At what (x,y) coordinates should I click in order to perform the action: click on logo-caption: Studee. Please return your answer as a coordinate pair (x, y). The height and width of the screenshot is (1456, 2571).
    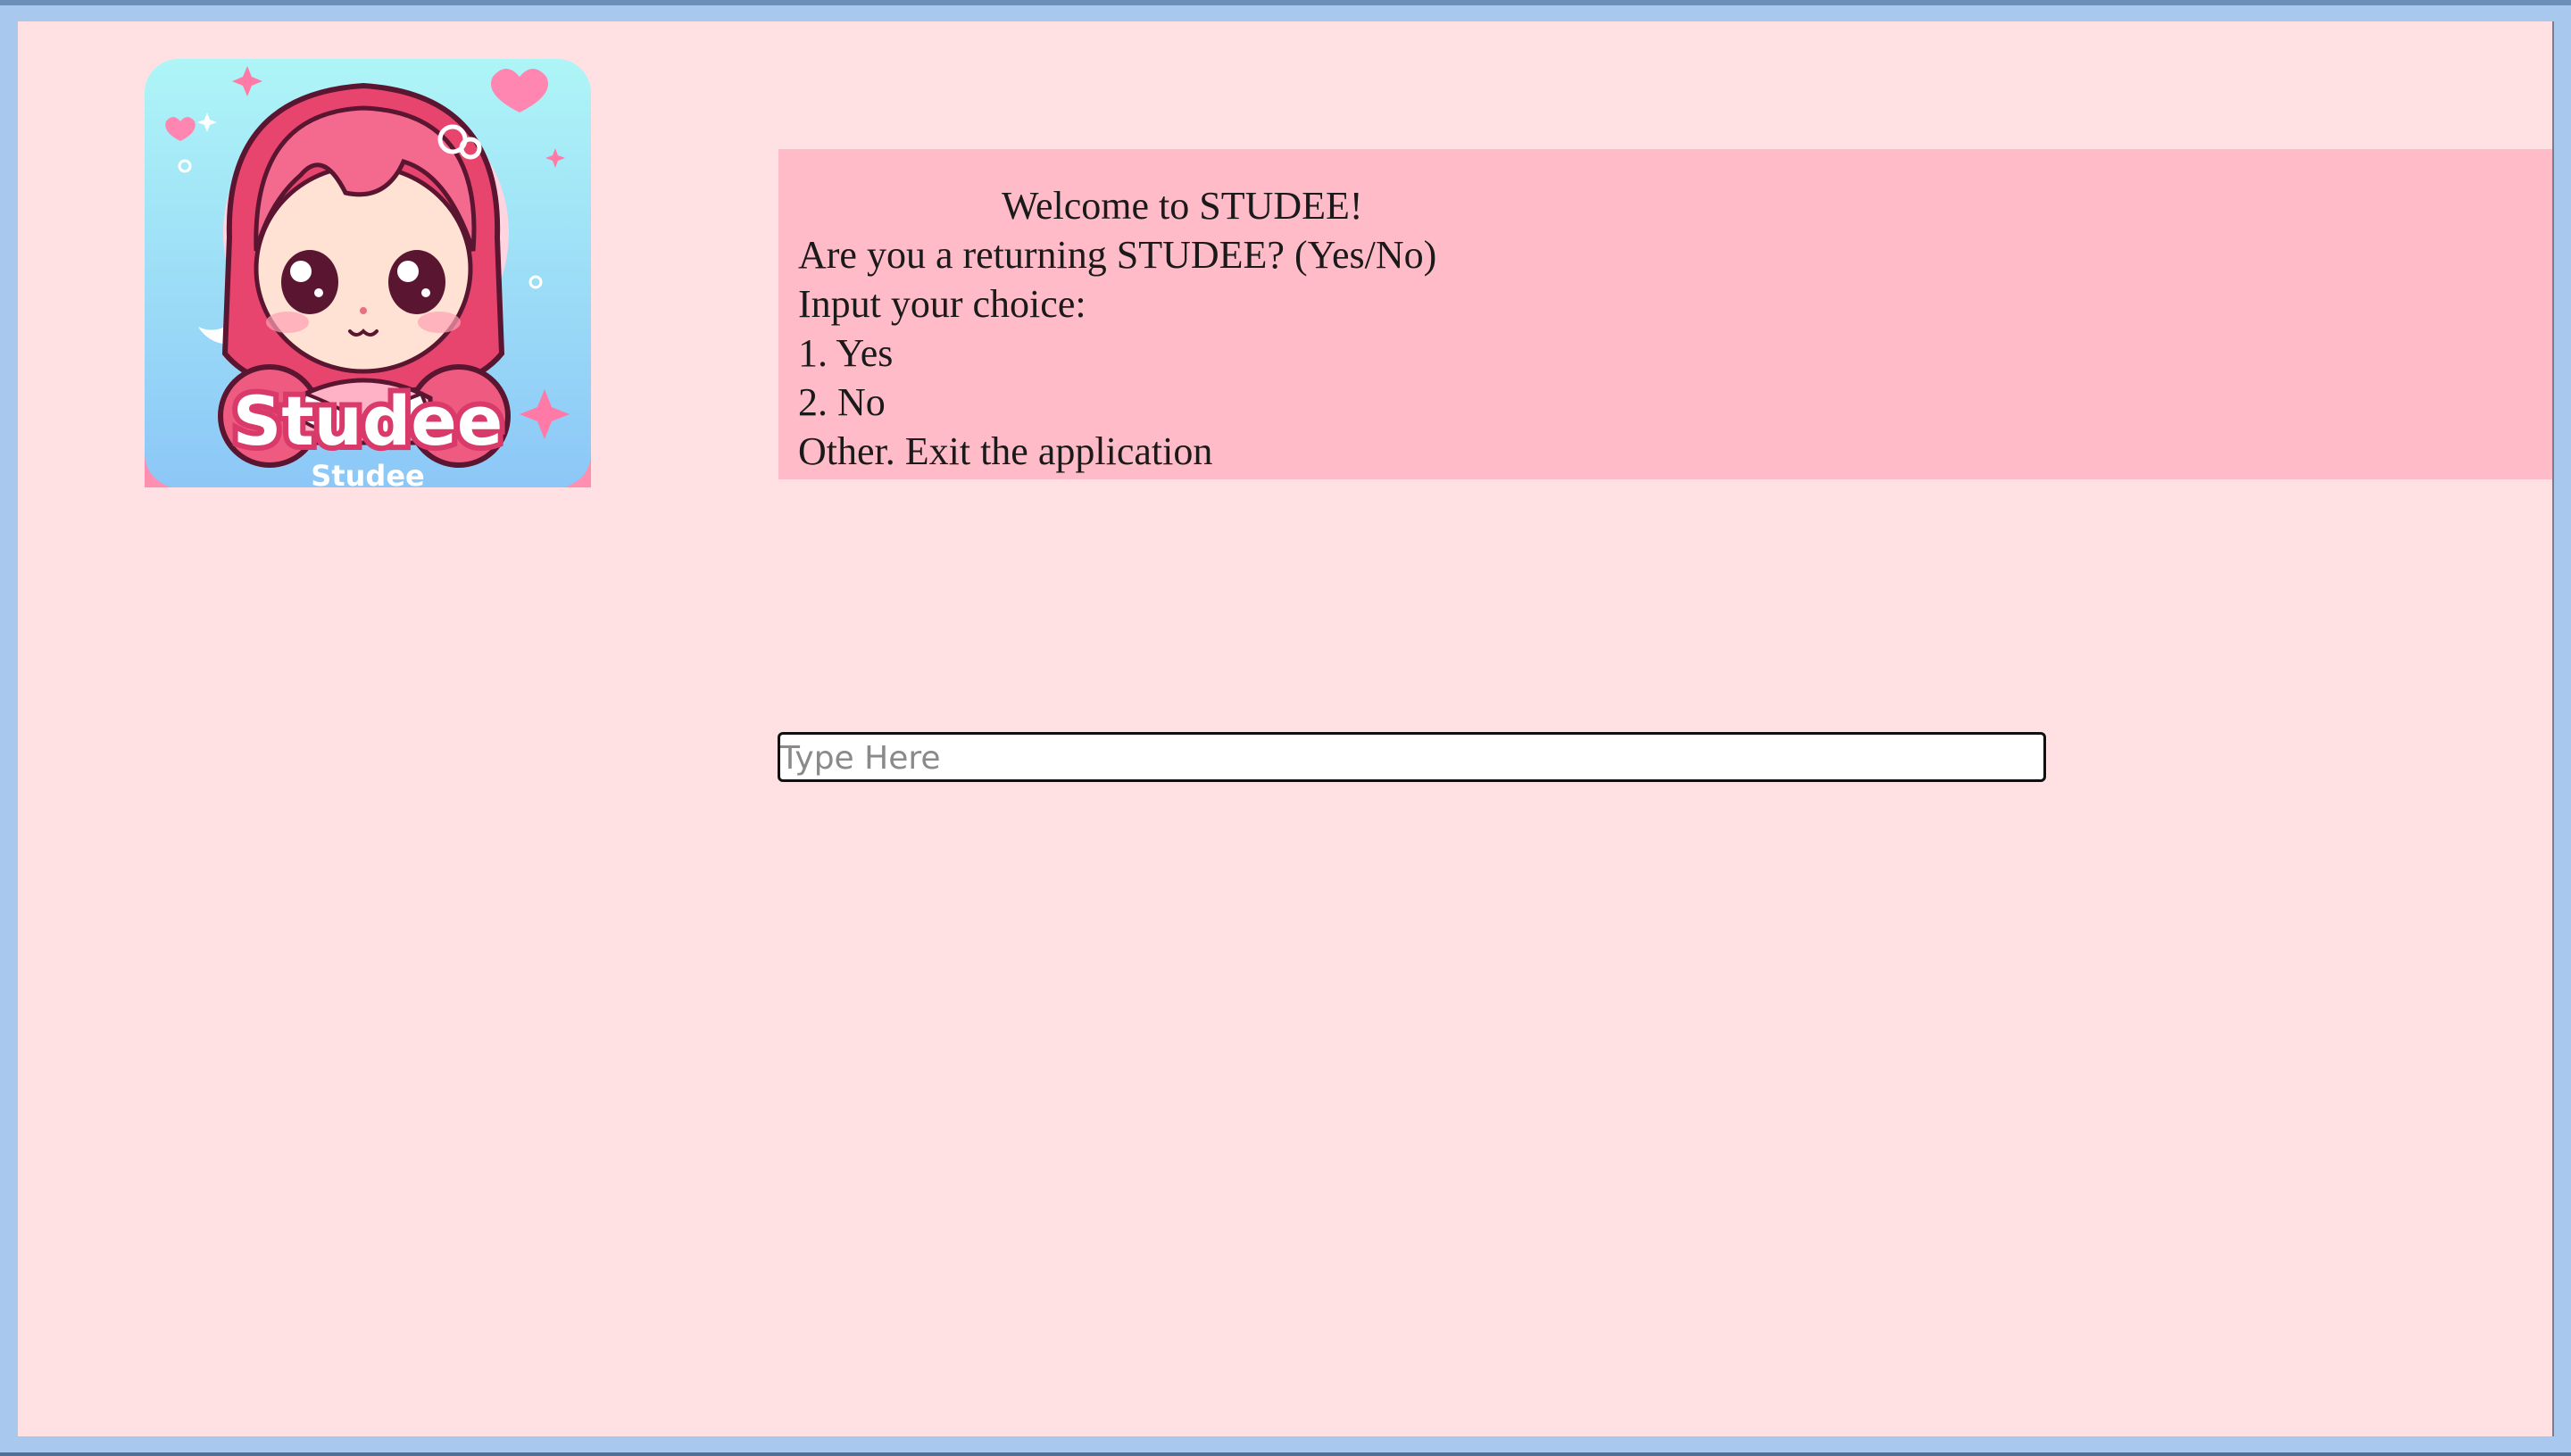
    Looking at the image, I should click on (367, 473).